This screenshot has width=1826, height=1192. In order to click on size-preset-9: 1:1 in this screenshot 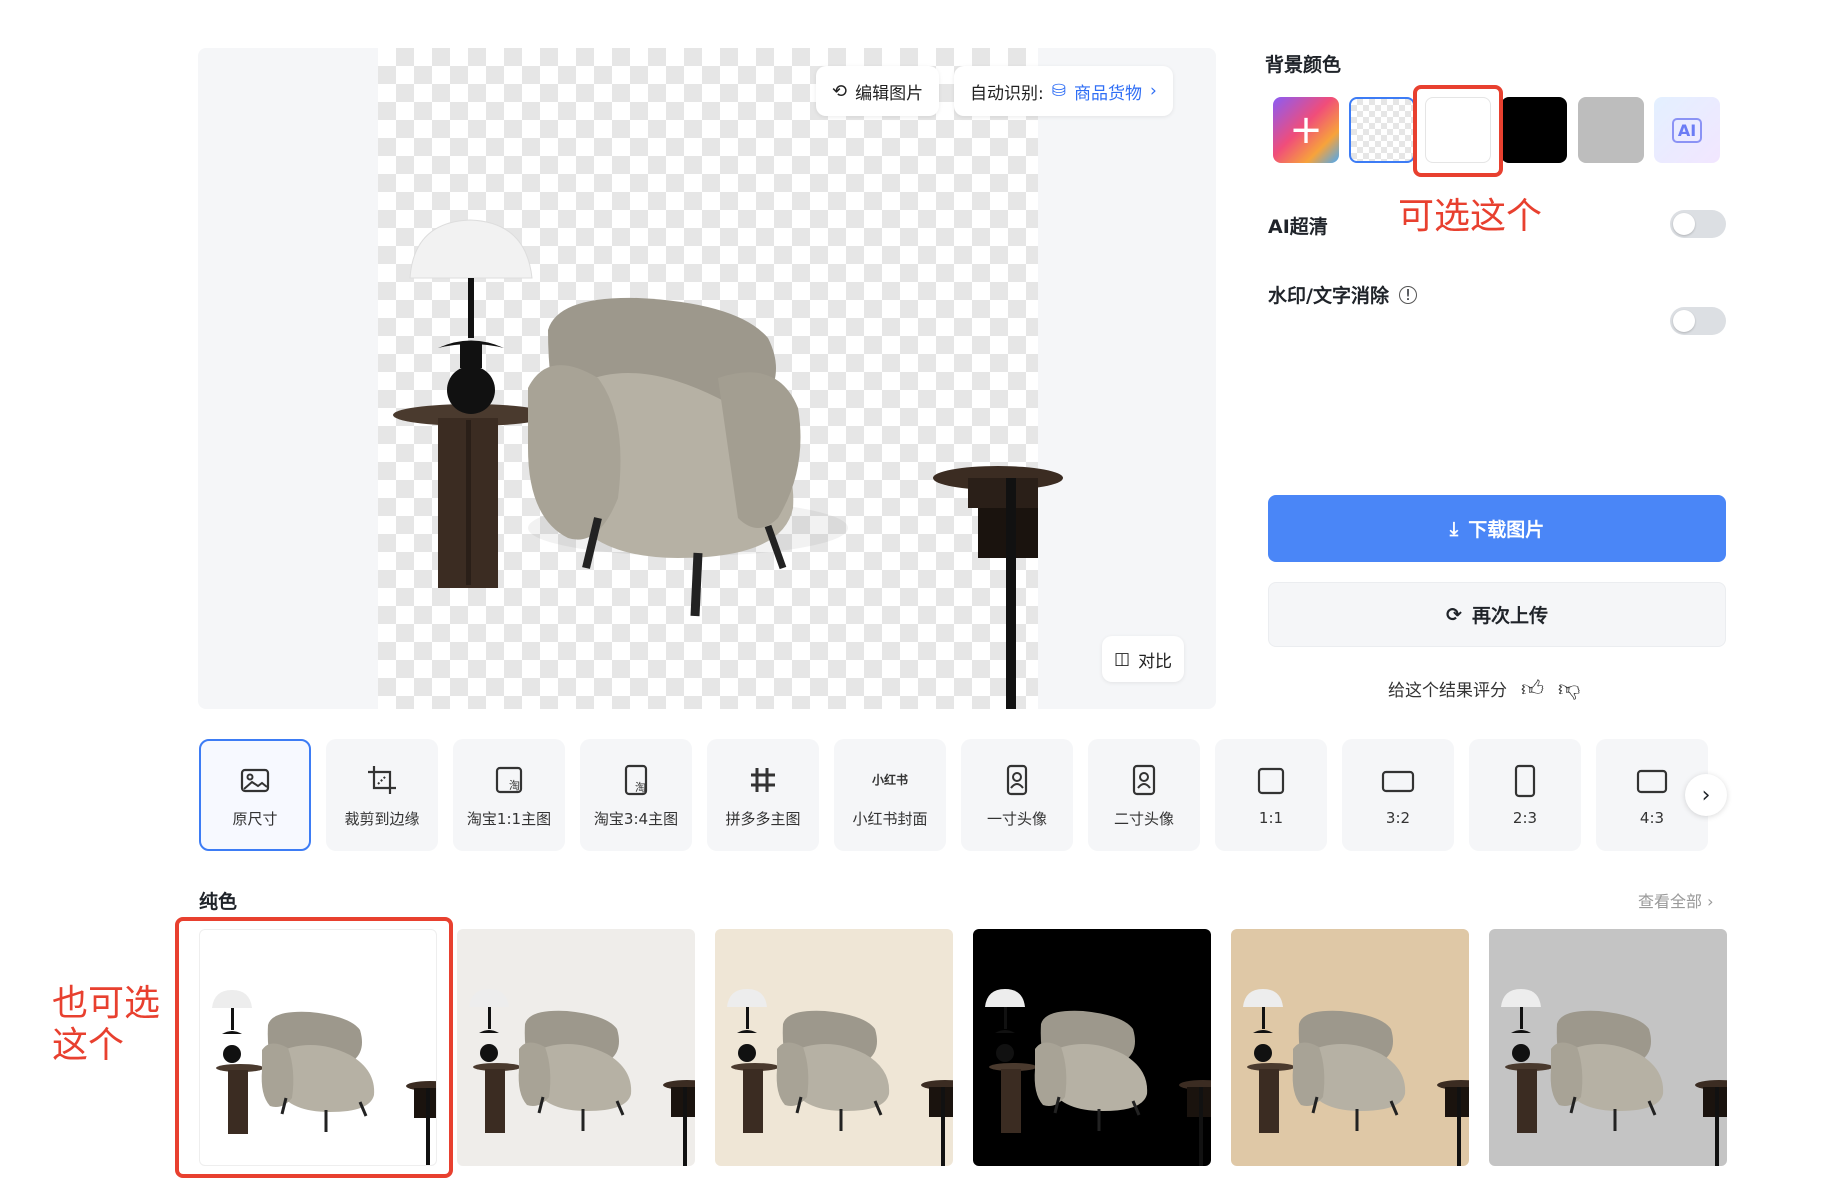, I will do `click(1271, 795)`.